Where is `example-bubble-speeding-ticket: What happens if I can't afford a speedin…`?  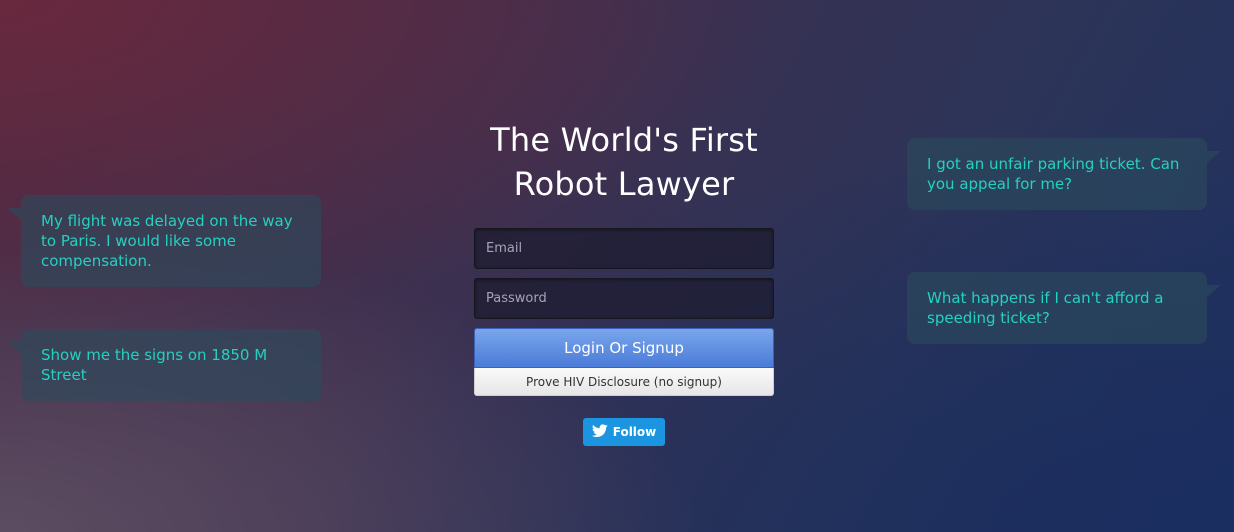
example-bubble-speeding-ticket: What happens if I can't afford a speedin… is located at coordinates (1064, 308).